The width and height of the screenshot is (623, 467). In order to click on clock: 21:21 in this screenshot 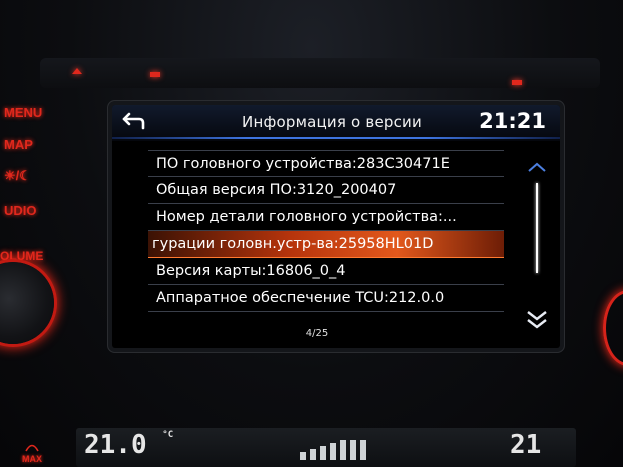, I will do `click(512, 121)`.